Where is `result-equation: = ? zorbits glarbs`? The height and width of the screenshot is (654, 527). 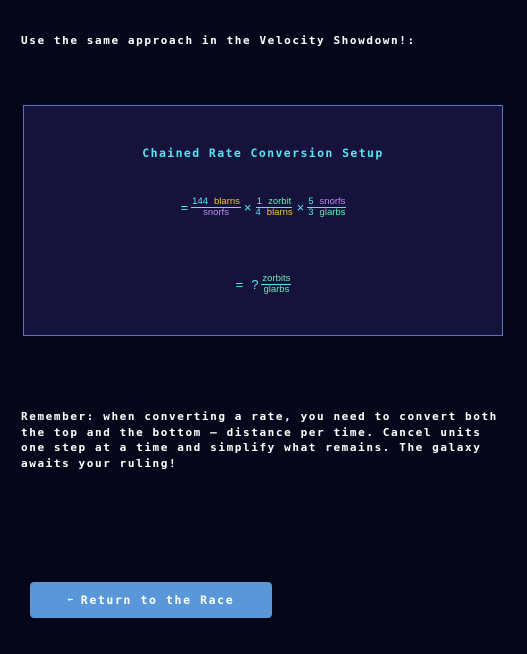
result-equation: = ? zorbits glarbs is located at coordinates (263, 284).